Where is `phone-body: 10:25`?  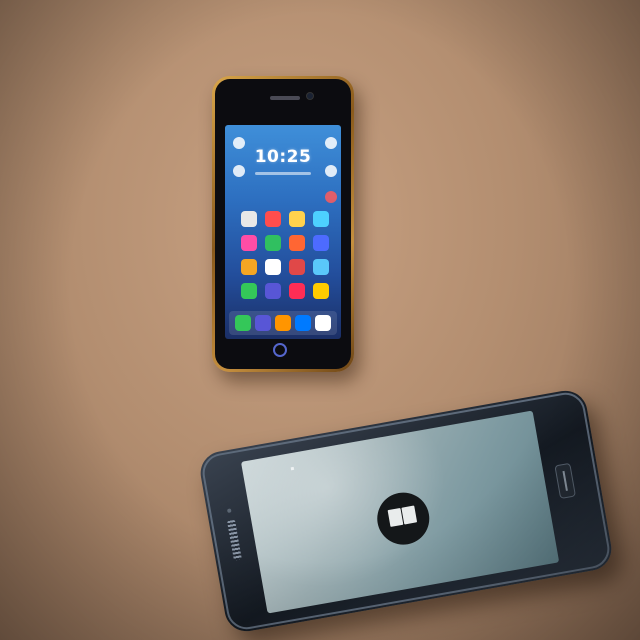
phone-body: 10:25 is located at coordinates (283, 224).